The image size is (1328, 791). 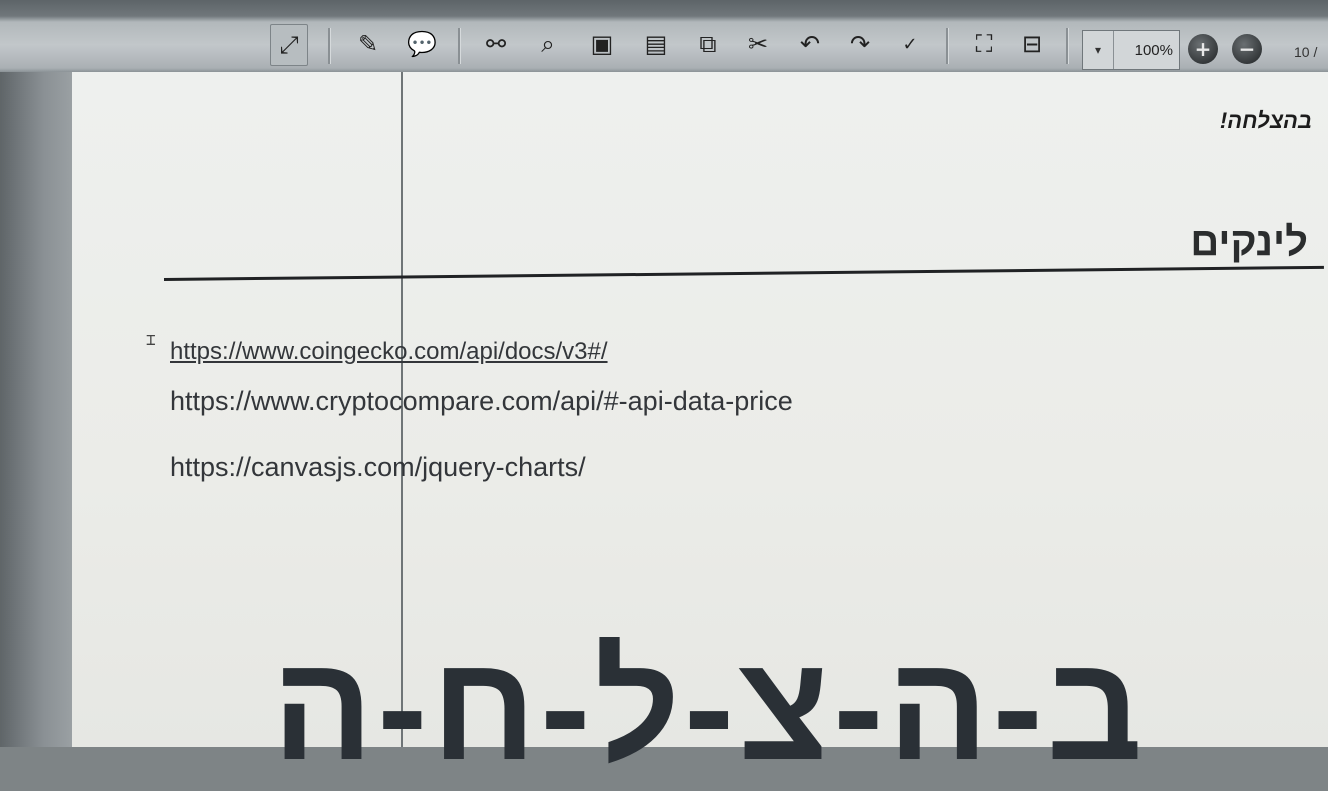 I want to click on text-cursor-icon: ⌶, so click(x=151, y=339).